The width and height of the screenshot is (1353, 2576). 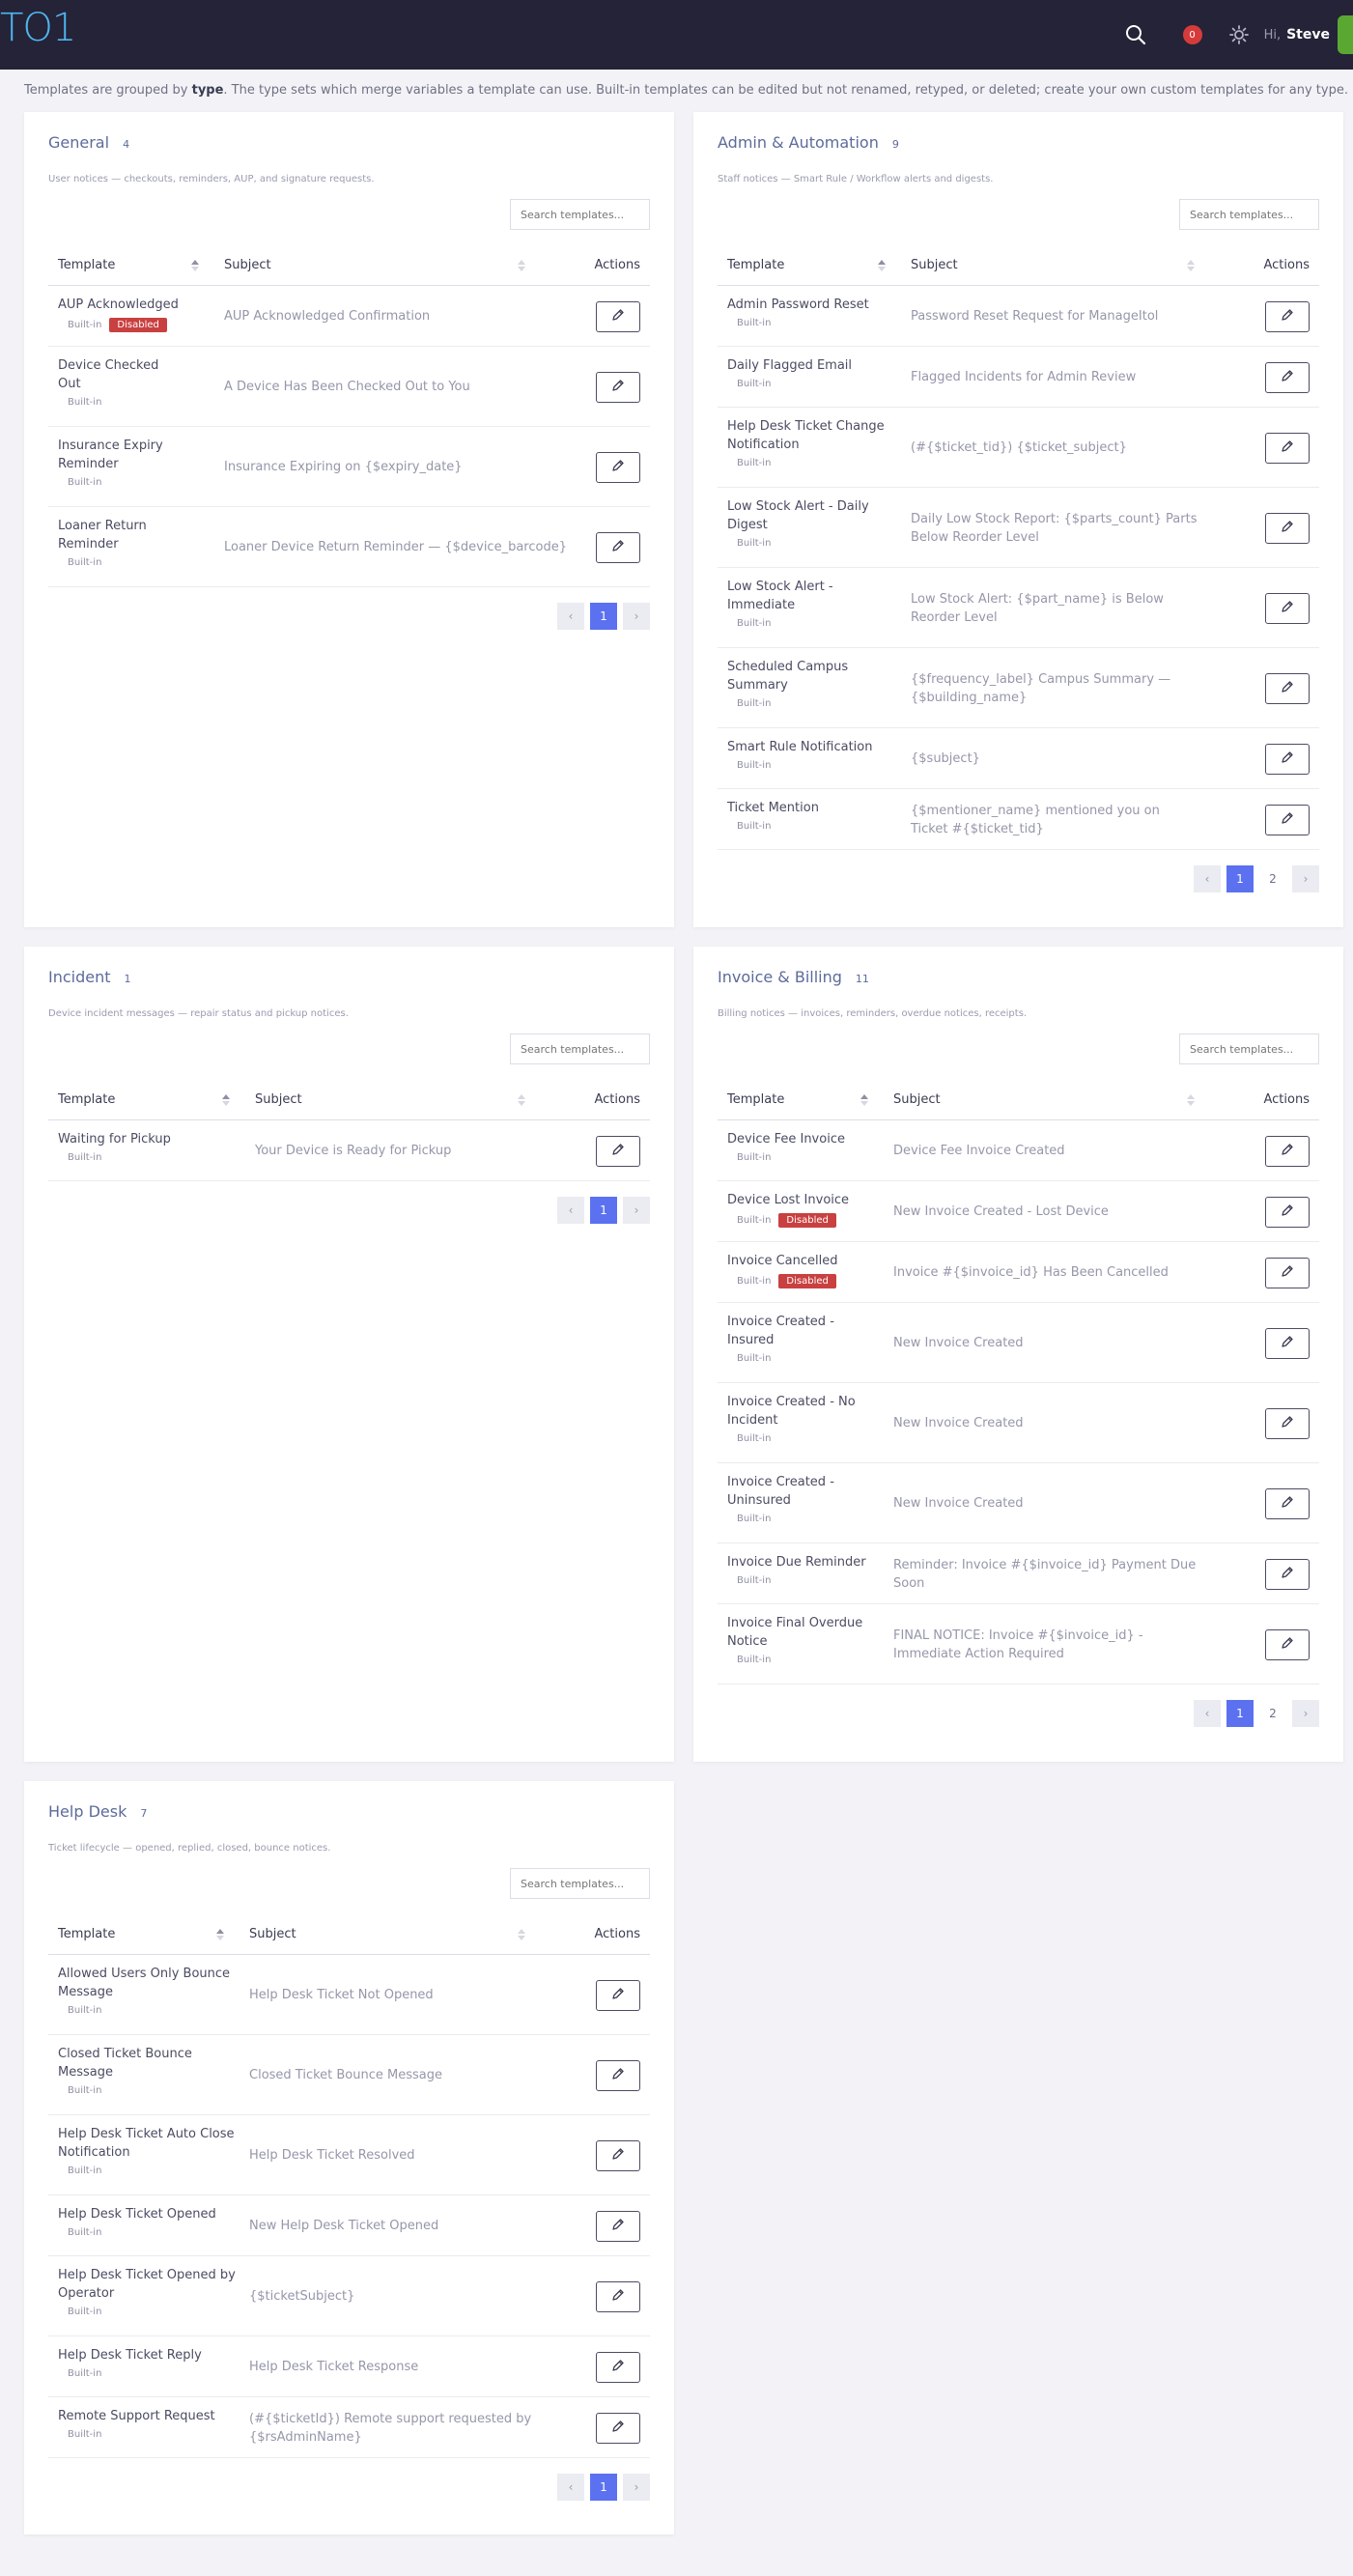 I want to click on template-name: Allowed Users Only Bounce Message, so click(x=144, y=1983).